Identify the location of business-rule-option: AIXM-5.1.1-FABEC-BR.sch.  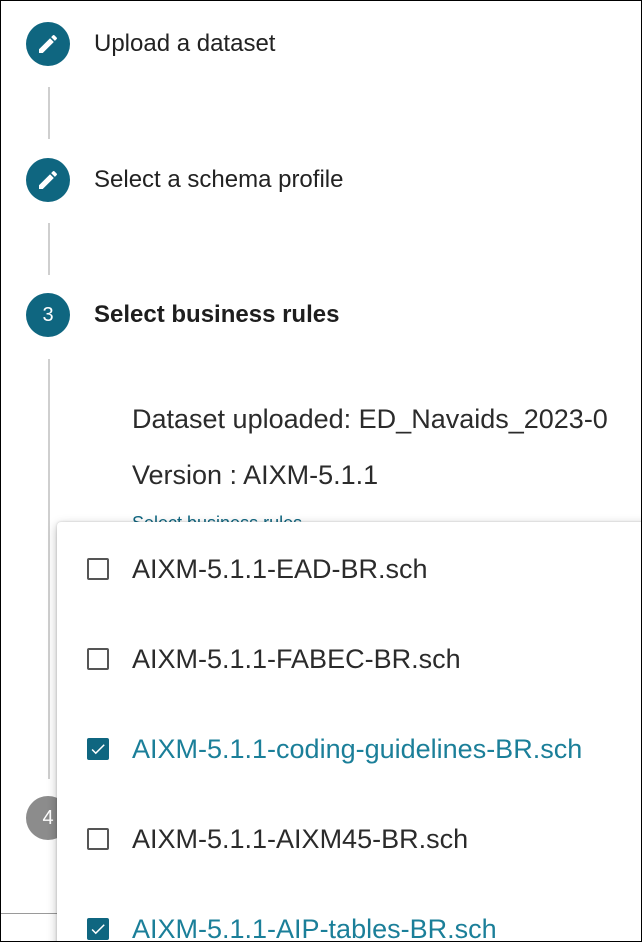
(349, 659).